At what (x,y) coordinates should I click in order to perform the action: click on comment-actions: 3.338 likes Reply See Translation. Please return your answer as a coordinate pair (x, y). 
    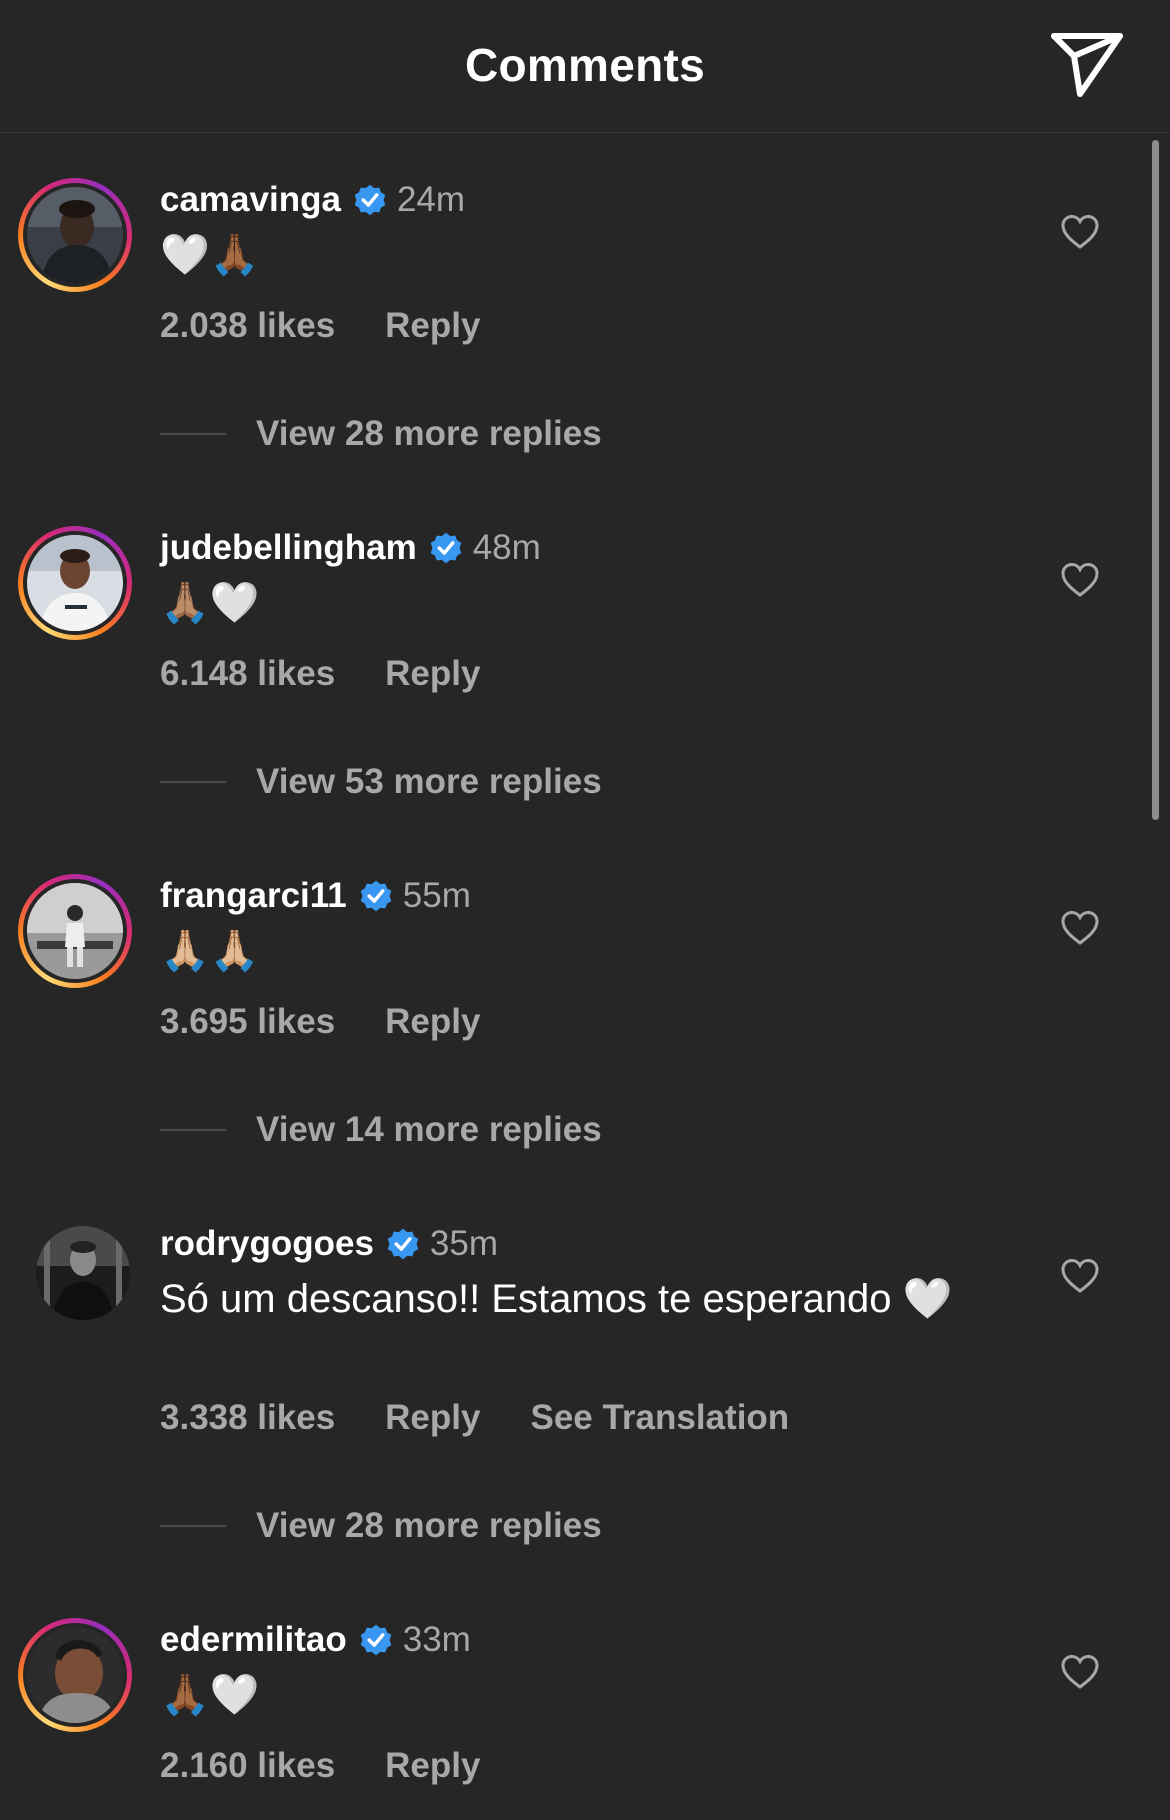
    Looking at the image, I should click on (499, 1418).